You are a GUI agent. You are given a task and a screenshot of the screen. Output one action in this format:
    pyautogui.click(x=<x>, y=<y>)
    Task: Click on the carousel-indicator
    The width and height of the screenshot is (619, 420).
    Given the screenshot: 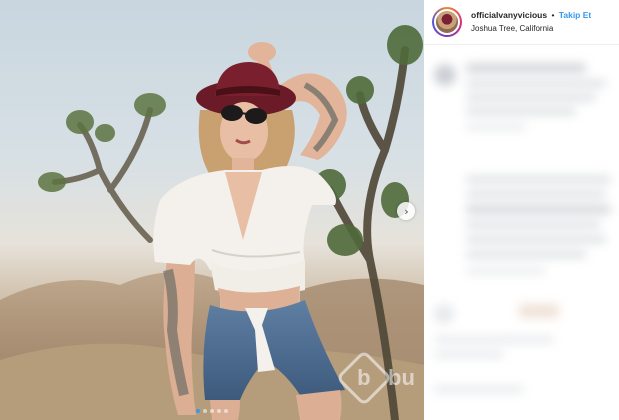 What is the action you would take?
    pyautogui.click(x=212, y=411)
    